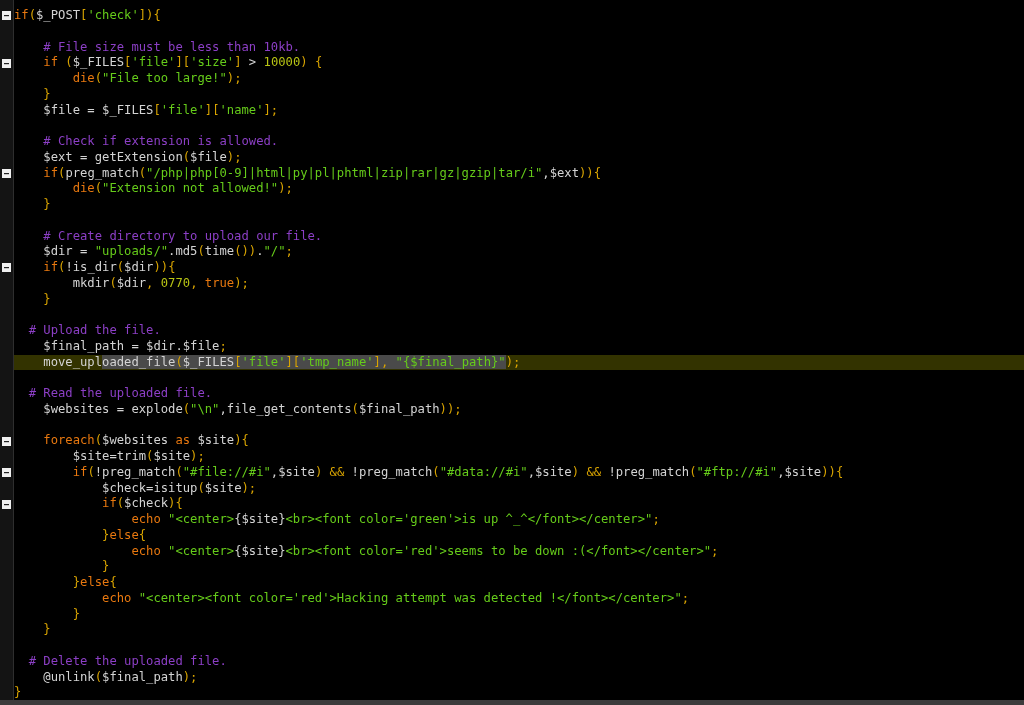 The width and height of the screenshot is (1024, 705). What do you see at coordinates (142, 157) in the screenshot?
I see `code-line: $ext = getExtension($file);` at bounding box center [142, 157].